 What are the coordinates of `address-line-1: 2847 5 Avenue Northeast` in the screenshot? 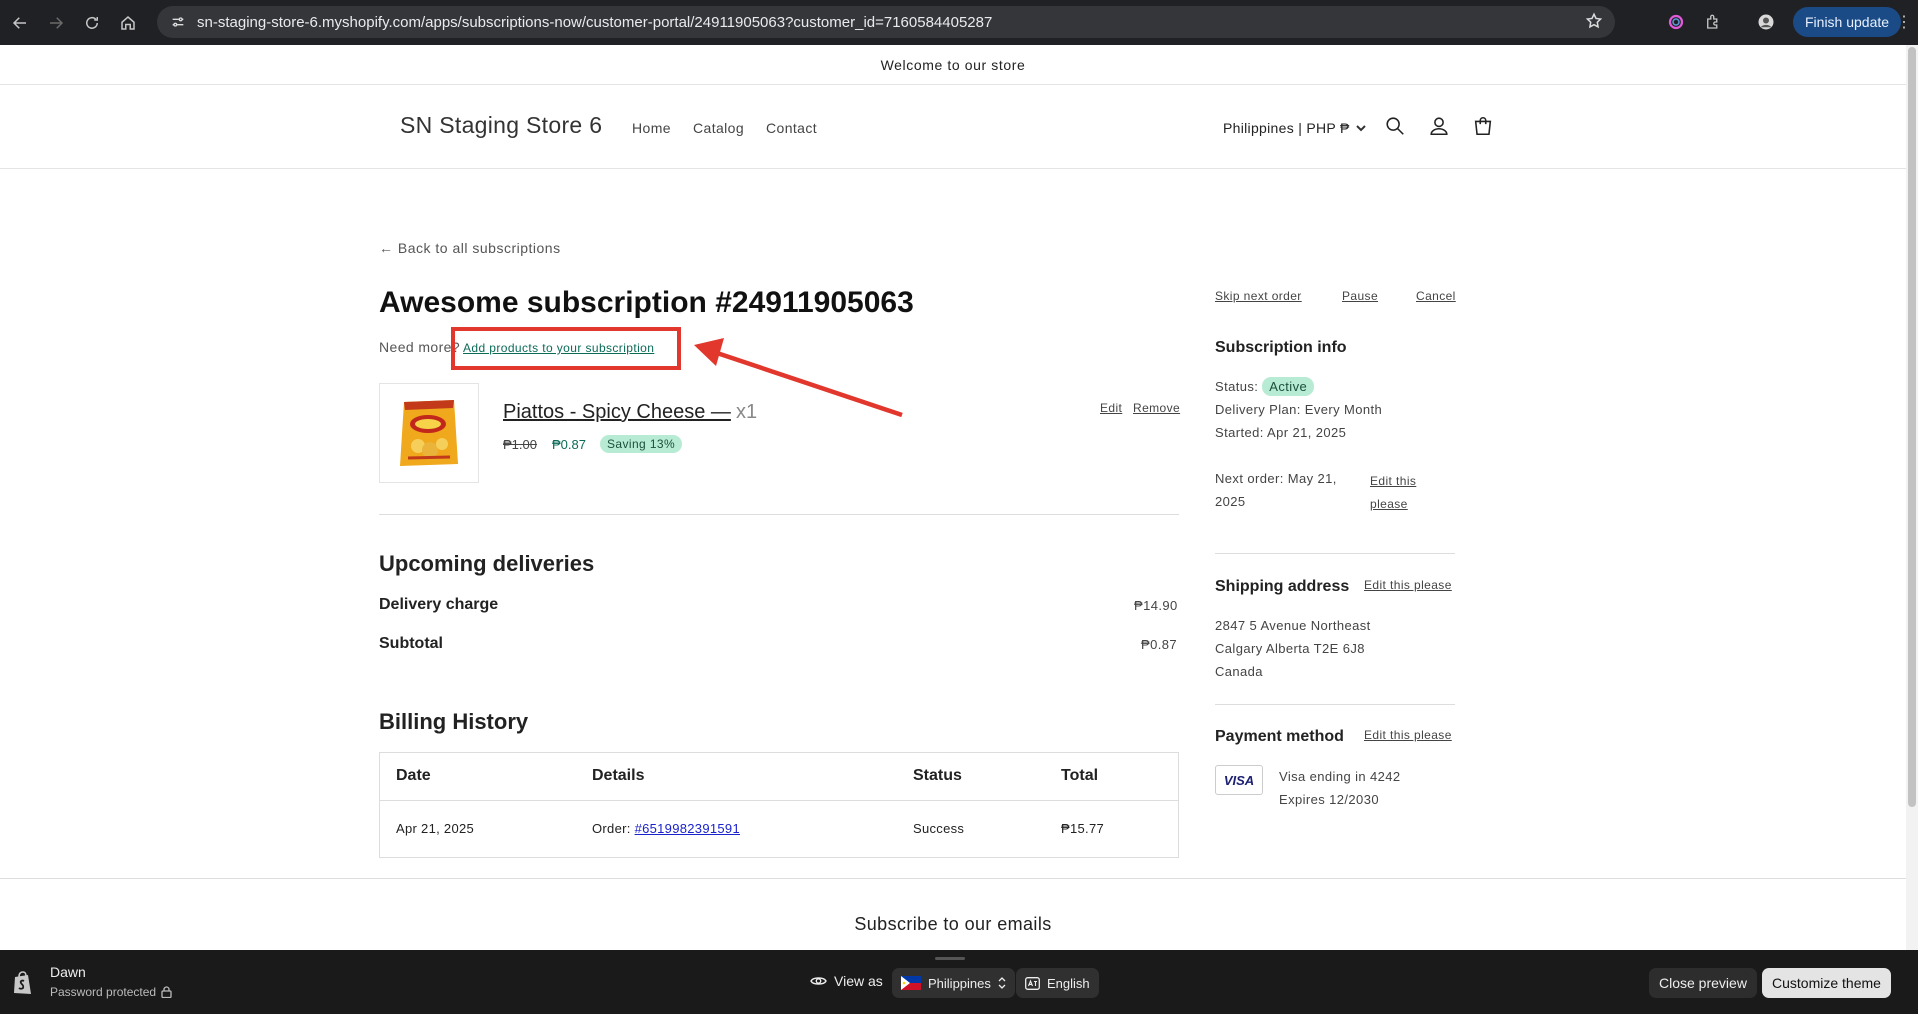 It's located at (1293, 625).